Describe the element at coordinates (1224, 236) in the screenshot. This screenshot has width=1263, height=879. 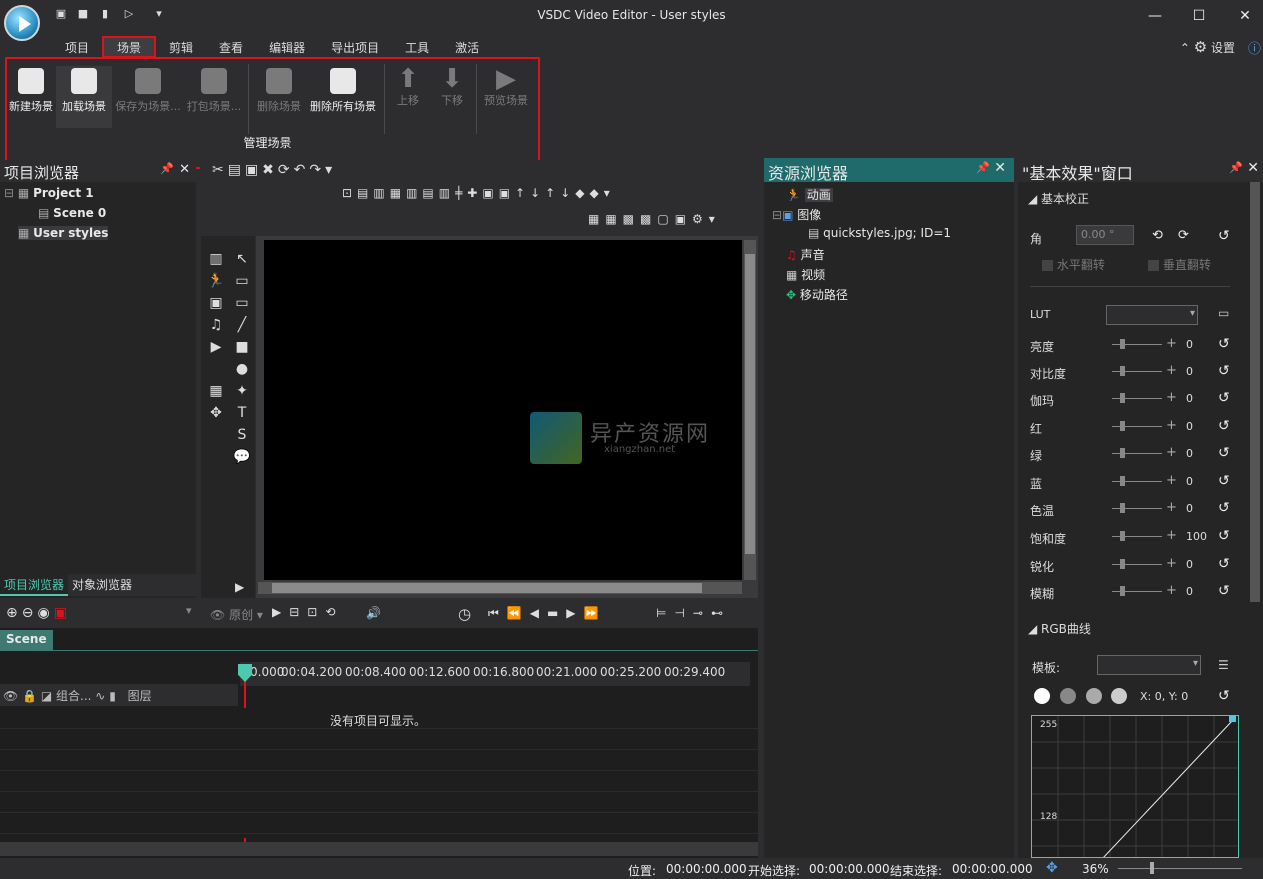
I see `reset-angle-icon: ↺` at that location.